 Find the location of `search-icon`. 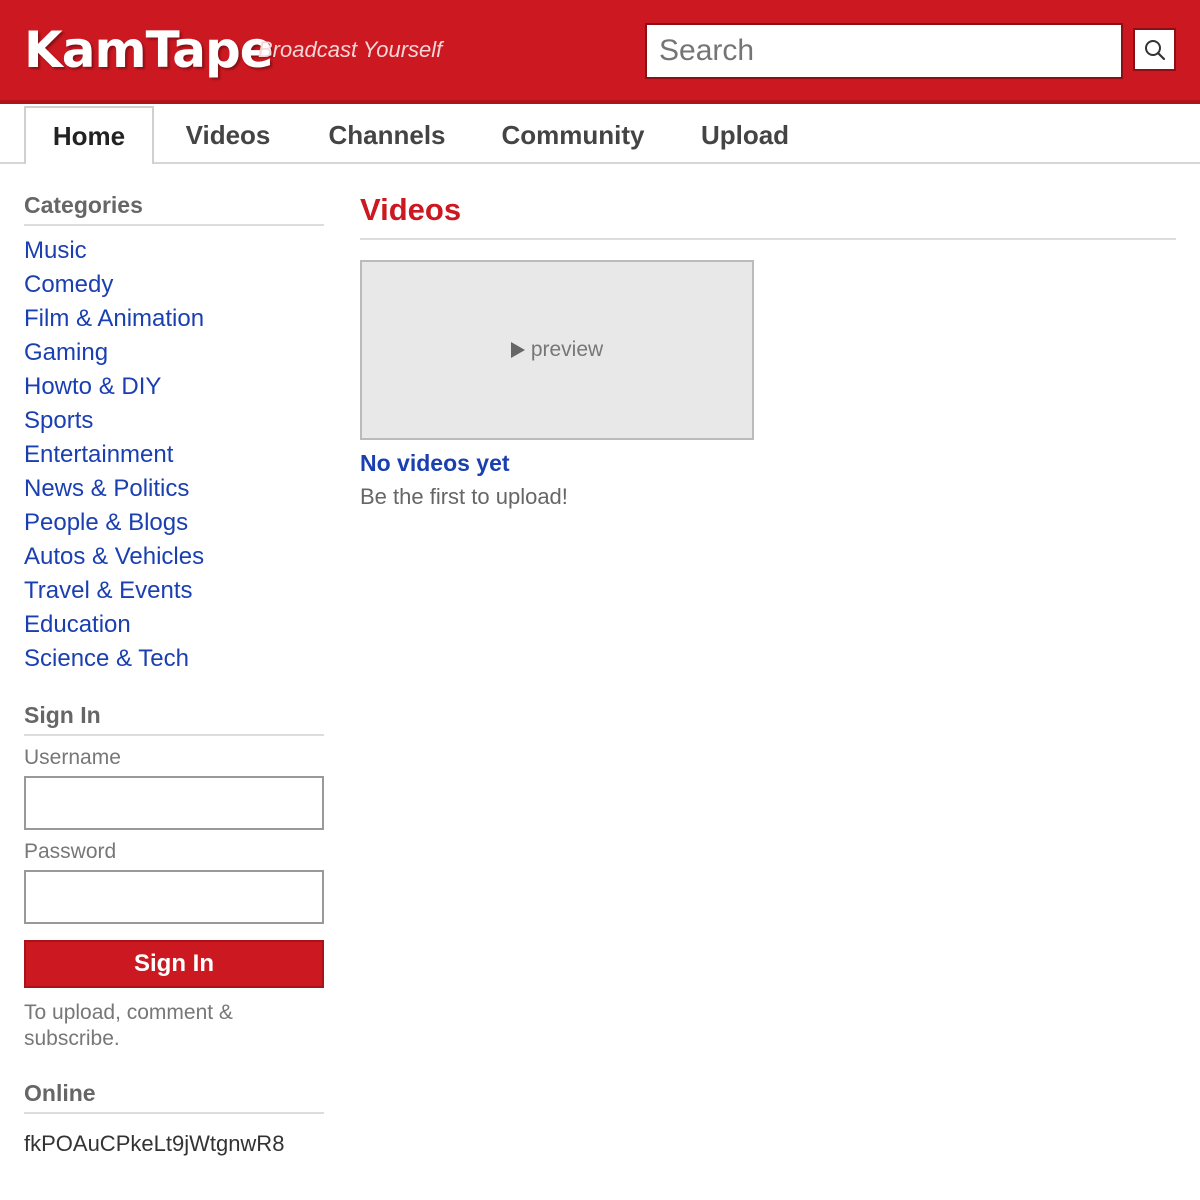

search-icon is located at coordinates (1154, 49).